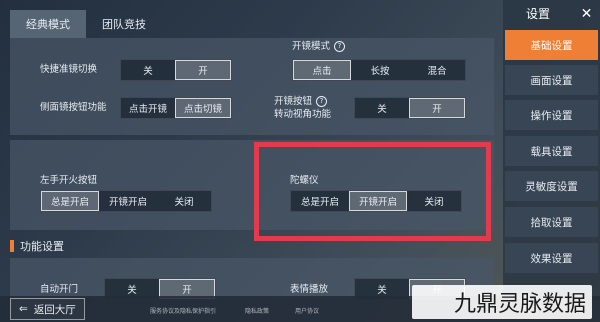  Describe the element at coordinates (307, 310) in the screenshot. I see `user-agreement-link: 用户协议` at that location.